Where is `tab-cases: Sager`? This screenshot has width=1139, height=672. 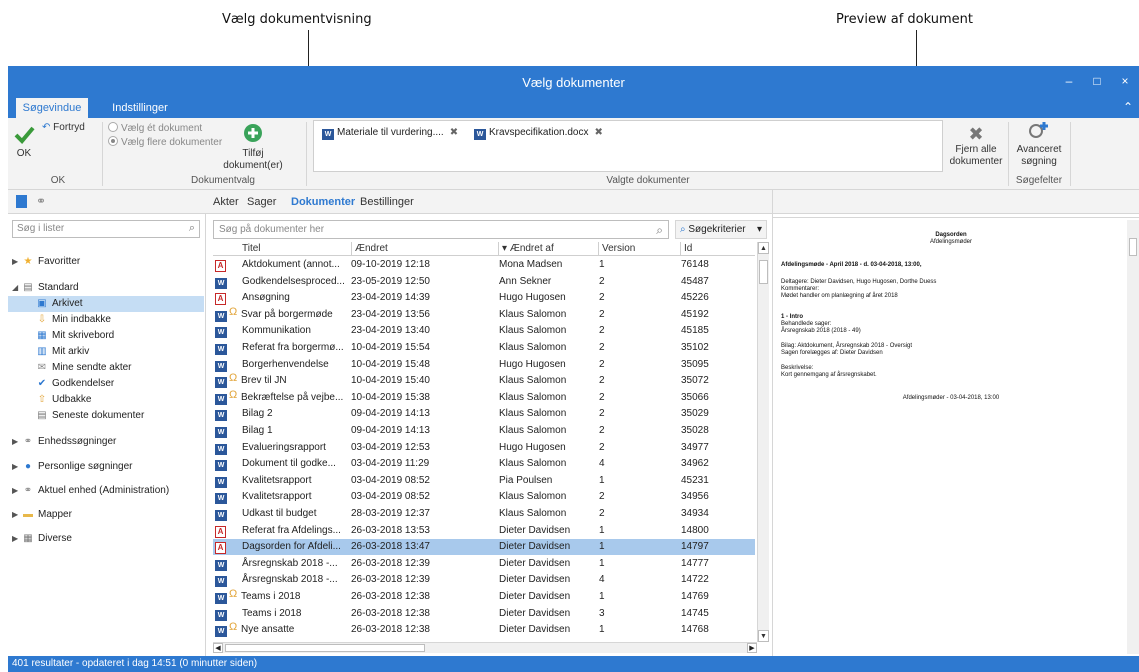
tab-cases: Sager is located at coordinates (261, 202).